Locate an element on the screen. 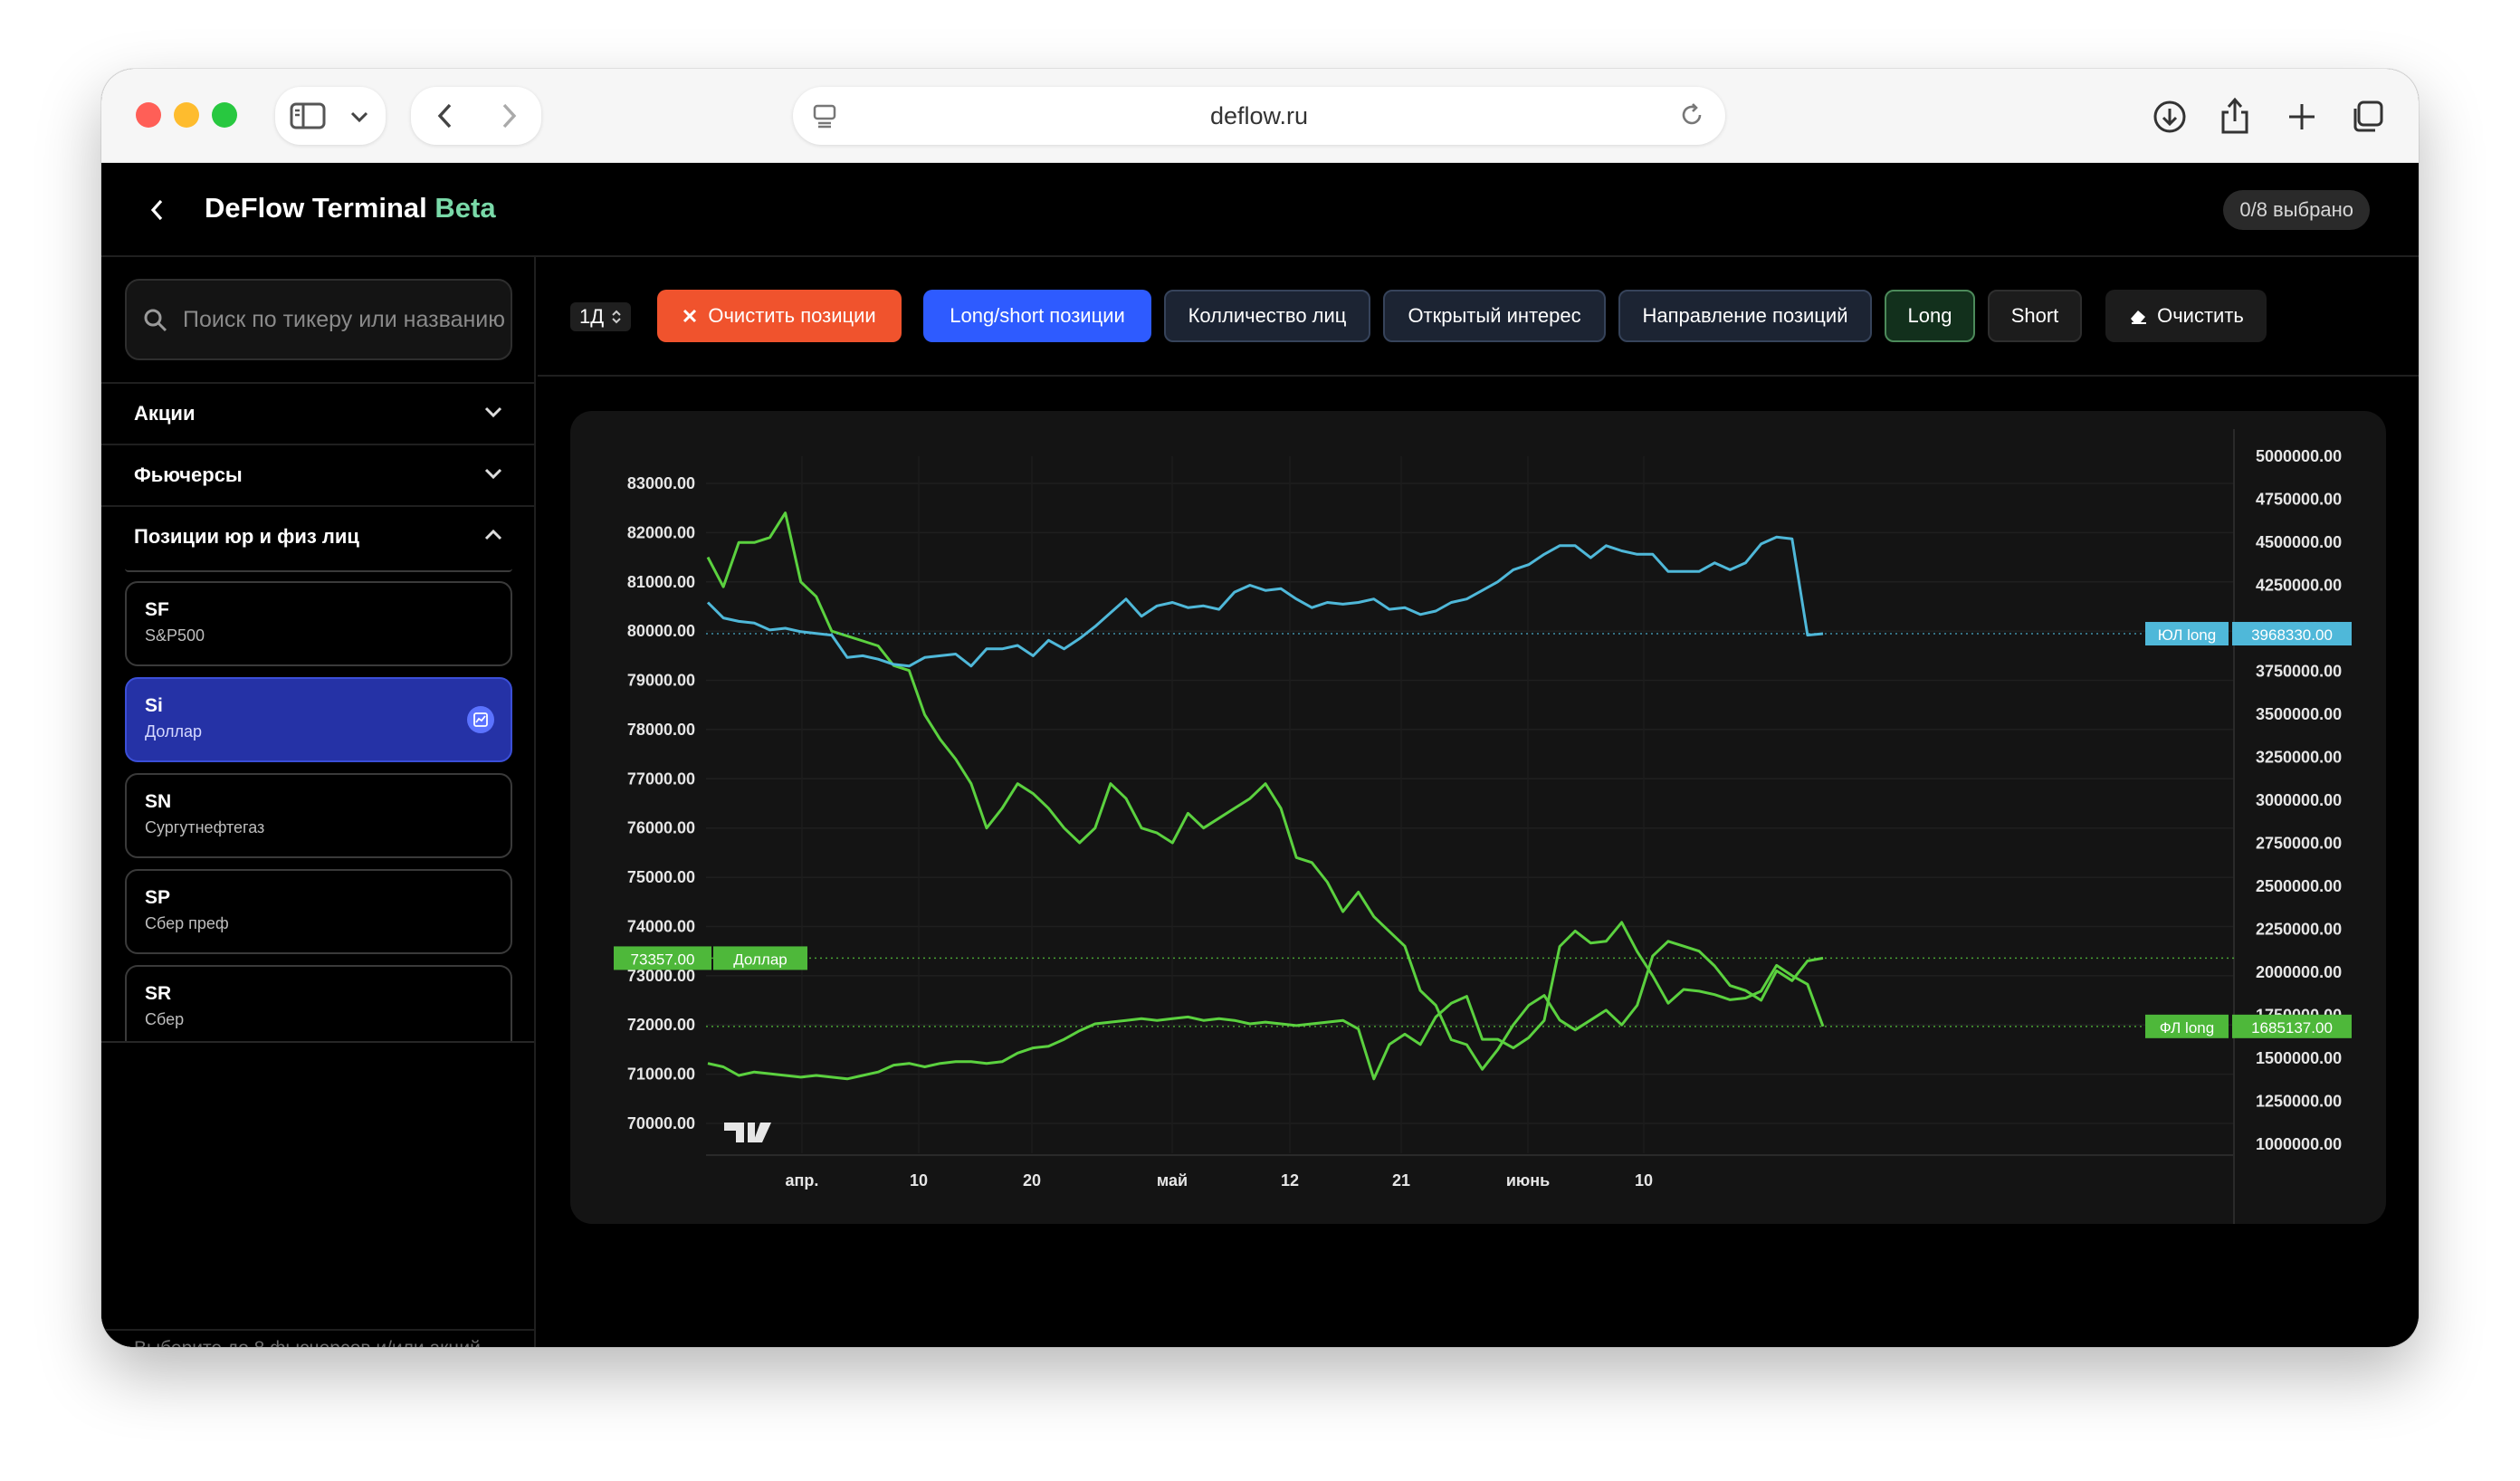 This screenshot has height=1481, width=2520. item-name: Сбер преф is located at coordinates (187, 923).